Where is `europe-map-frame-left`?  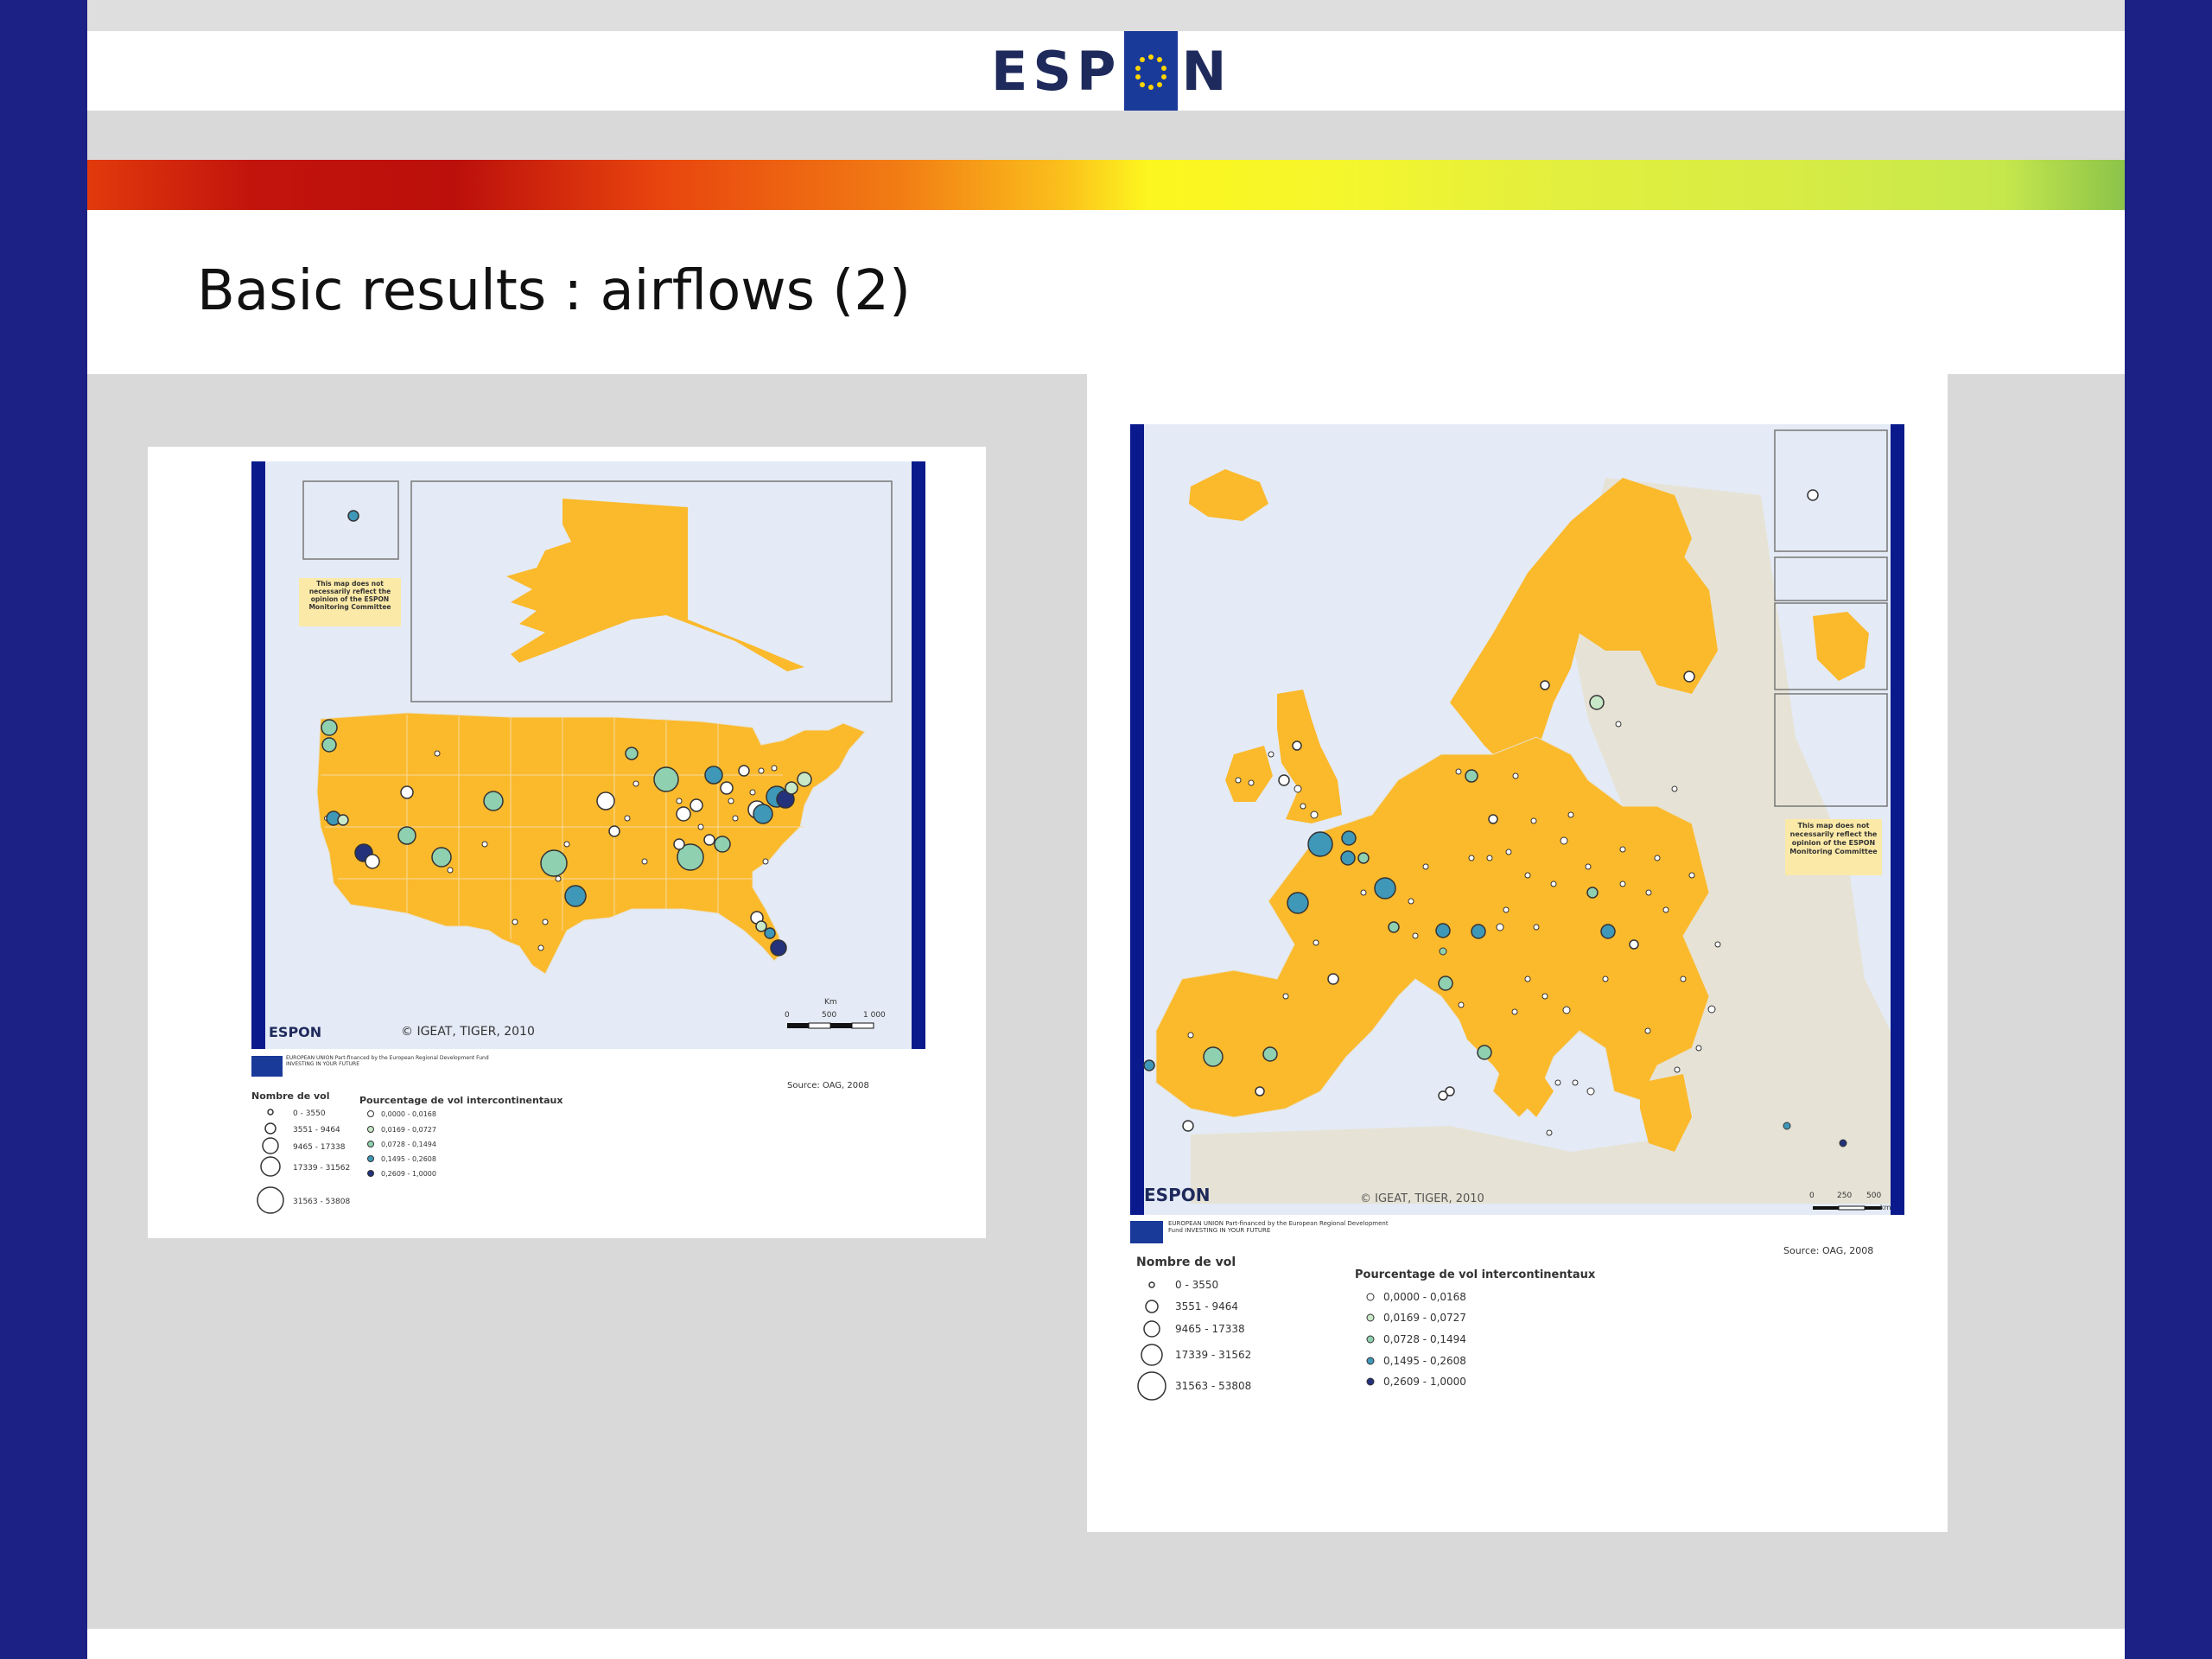 europe-map-frame-left is located at coordinates (1137, 819).